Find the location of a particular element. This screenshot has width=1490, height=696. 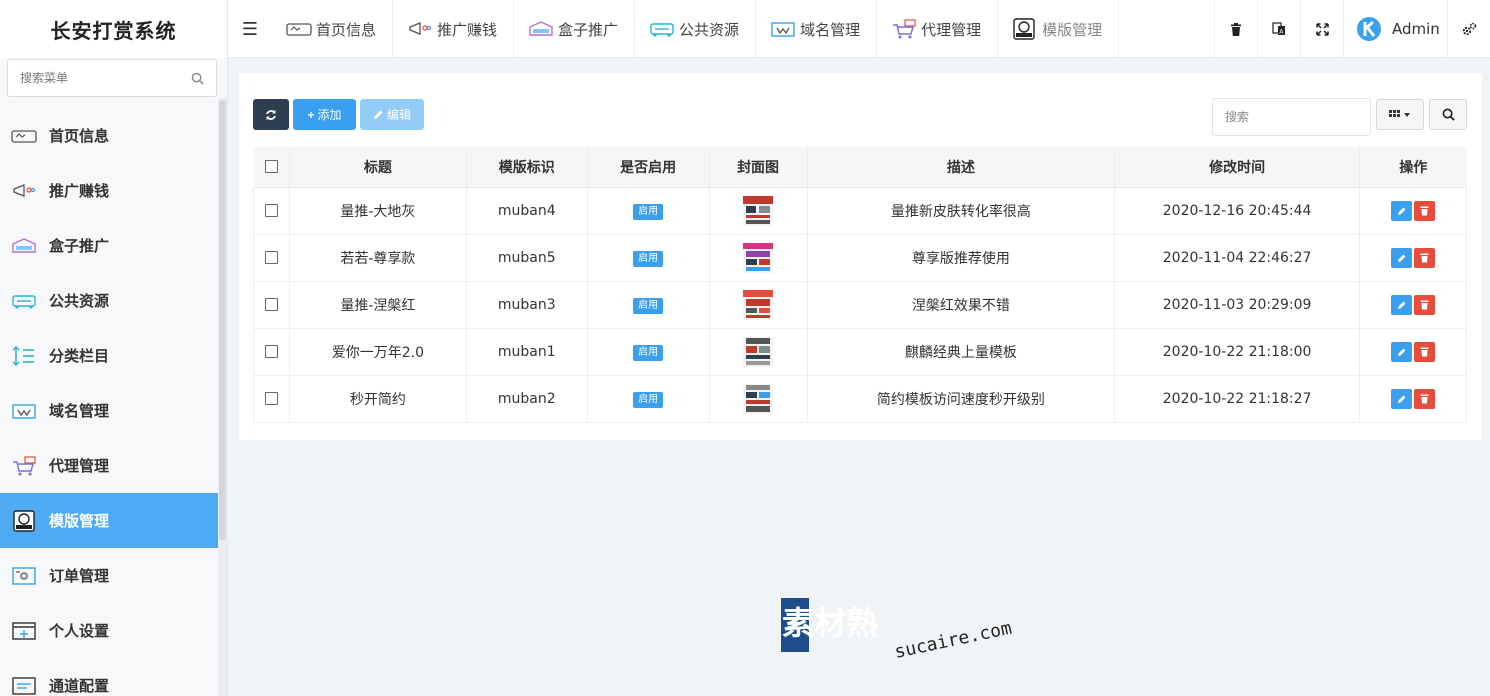

user-menu: Admin is located at coordinates (1395, 29).